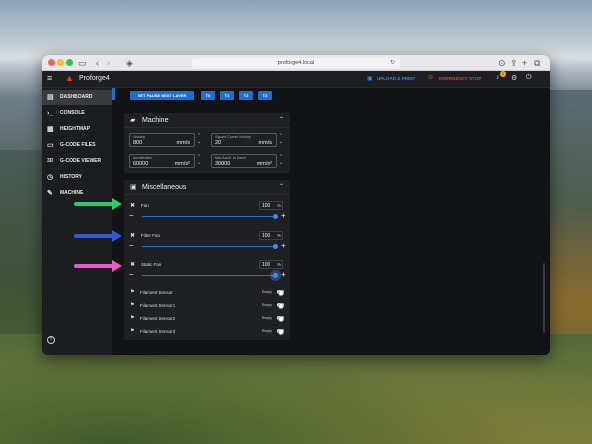 The width and height of the screenshot is (592, 444). I want to click on max-accel-to-decel-field: Max Accel. to Decel 30000 mm/s², so click(244, 161).